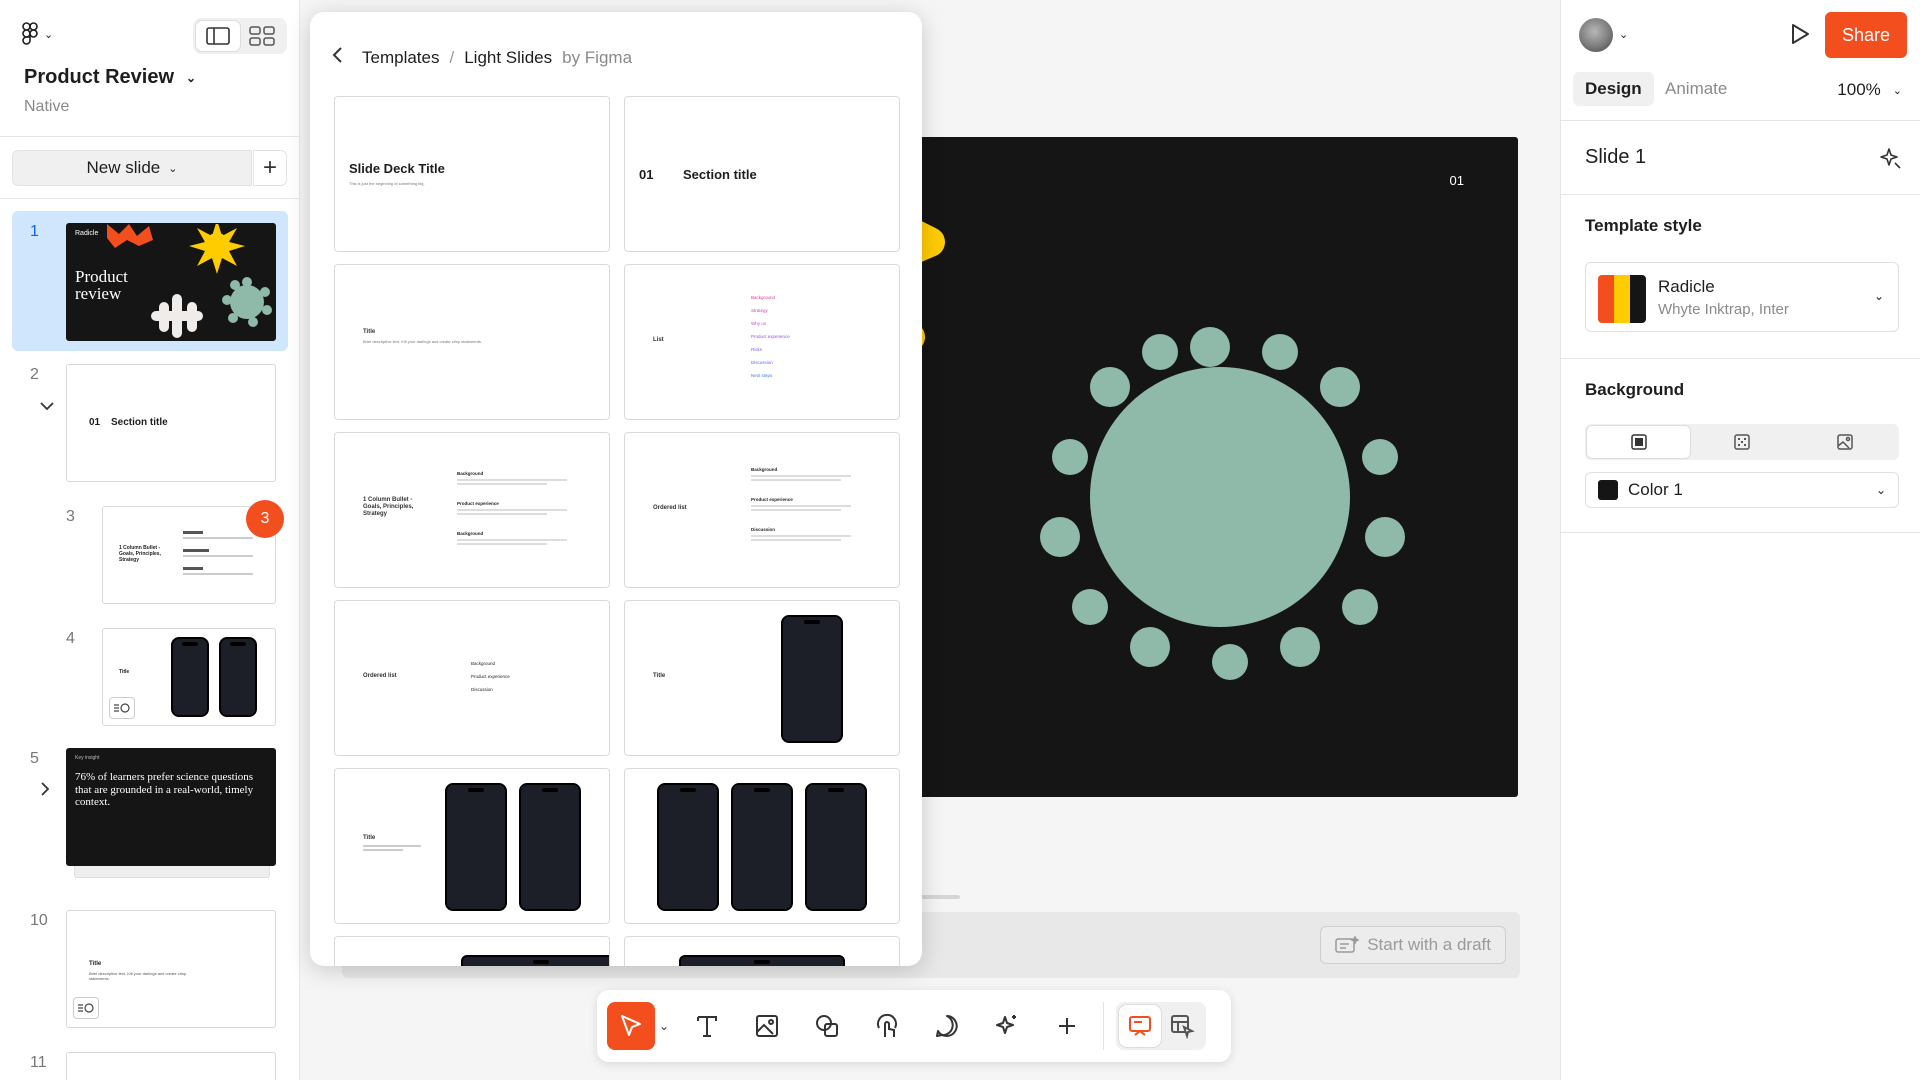 Image resolution: width=1920 pixels, height=1080 pixels. What do you see at coordinates (171, 423) in the screenshot?
I see `slide-thumbnail: 01 Section title` at bounding box center [171, 423].